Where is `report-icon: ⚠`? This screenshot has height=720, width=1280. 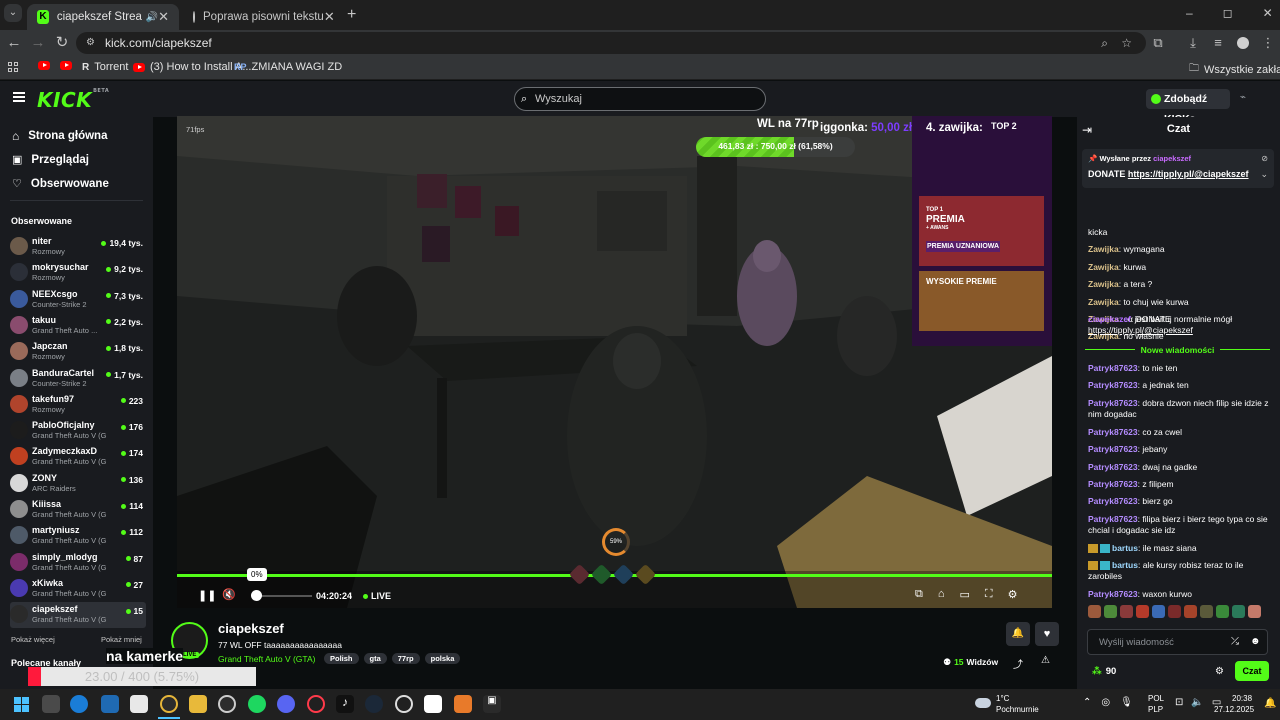 report-icon: ⚠ is located at coordinates (1045, 660).